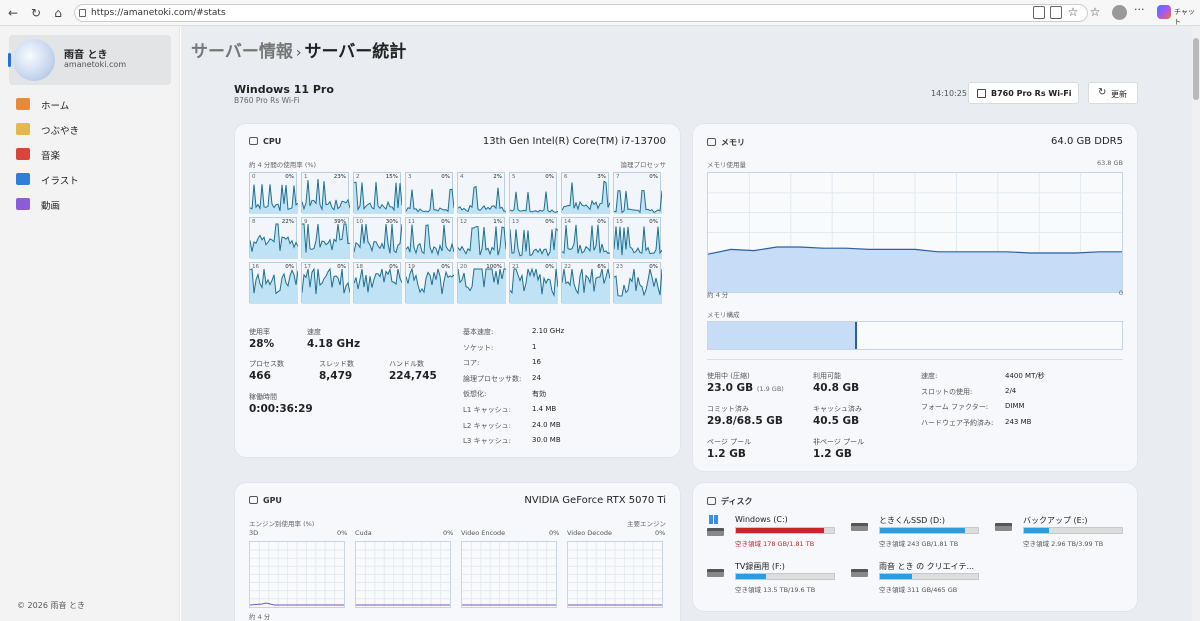 This screenshot has height=621, width=1200. I want to click on reader-icon, so click(1056, 12).